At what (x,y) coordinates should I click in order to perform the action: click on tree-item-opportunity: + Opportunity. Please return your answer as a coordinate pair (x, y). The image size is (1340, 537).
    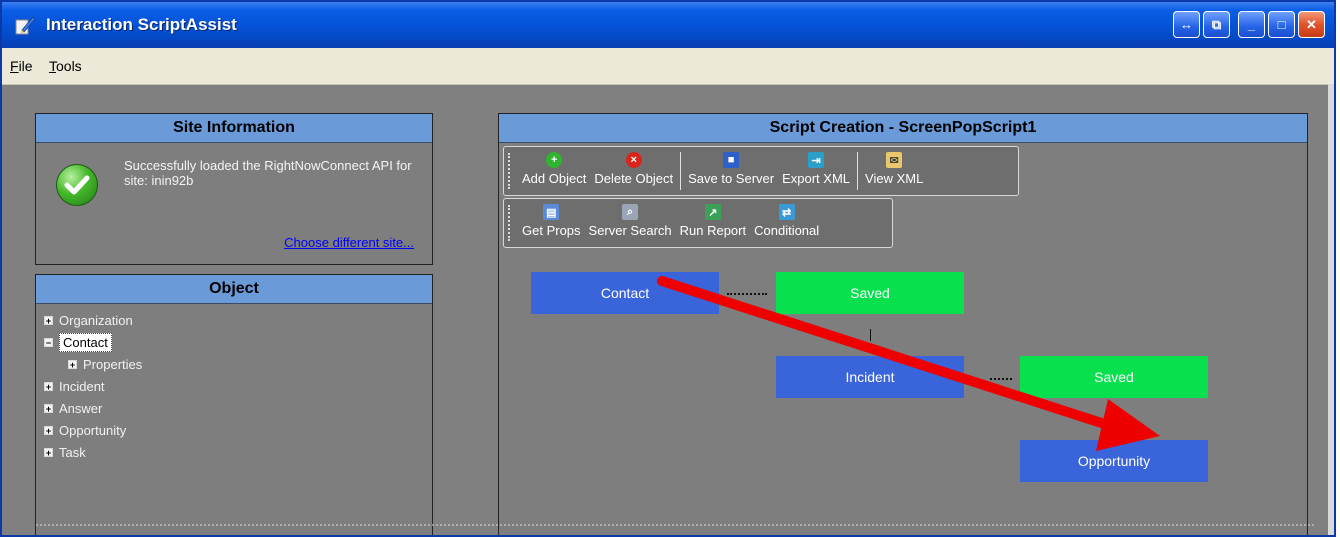
    Looking at the image, I should click on (93, 430).